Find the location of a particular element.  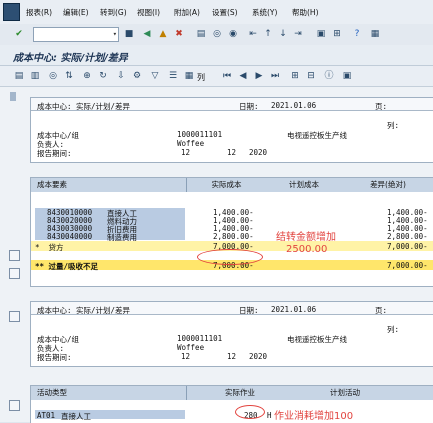

credit-label: * 贷方 is located at coordinates (49, 247).